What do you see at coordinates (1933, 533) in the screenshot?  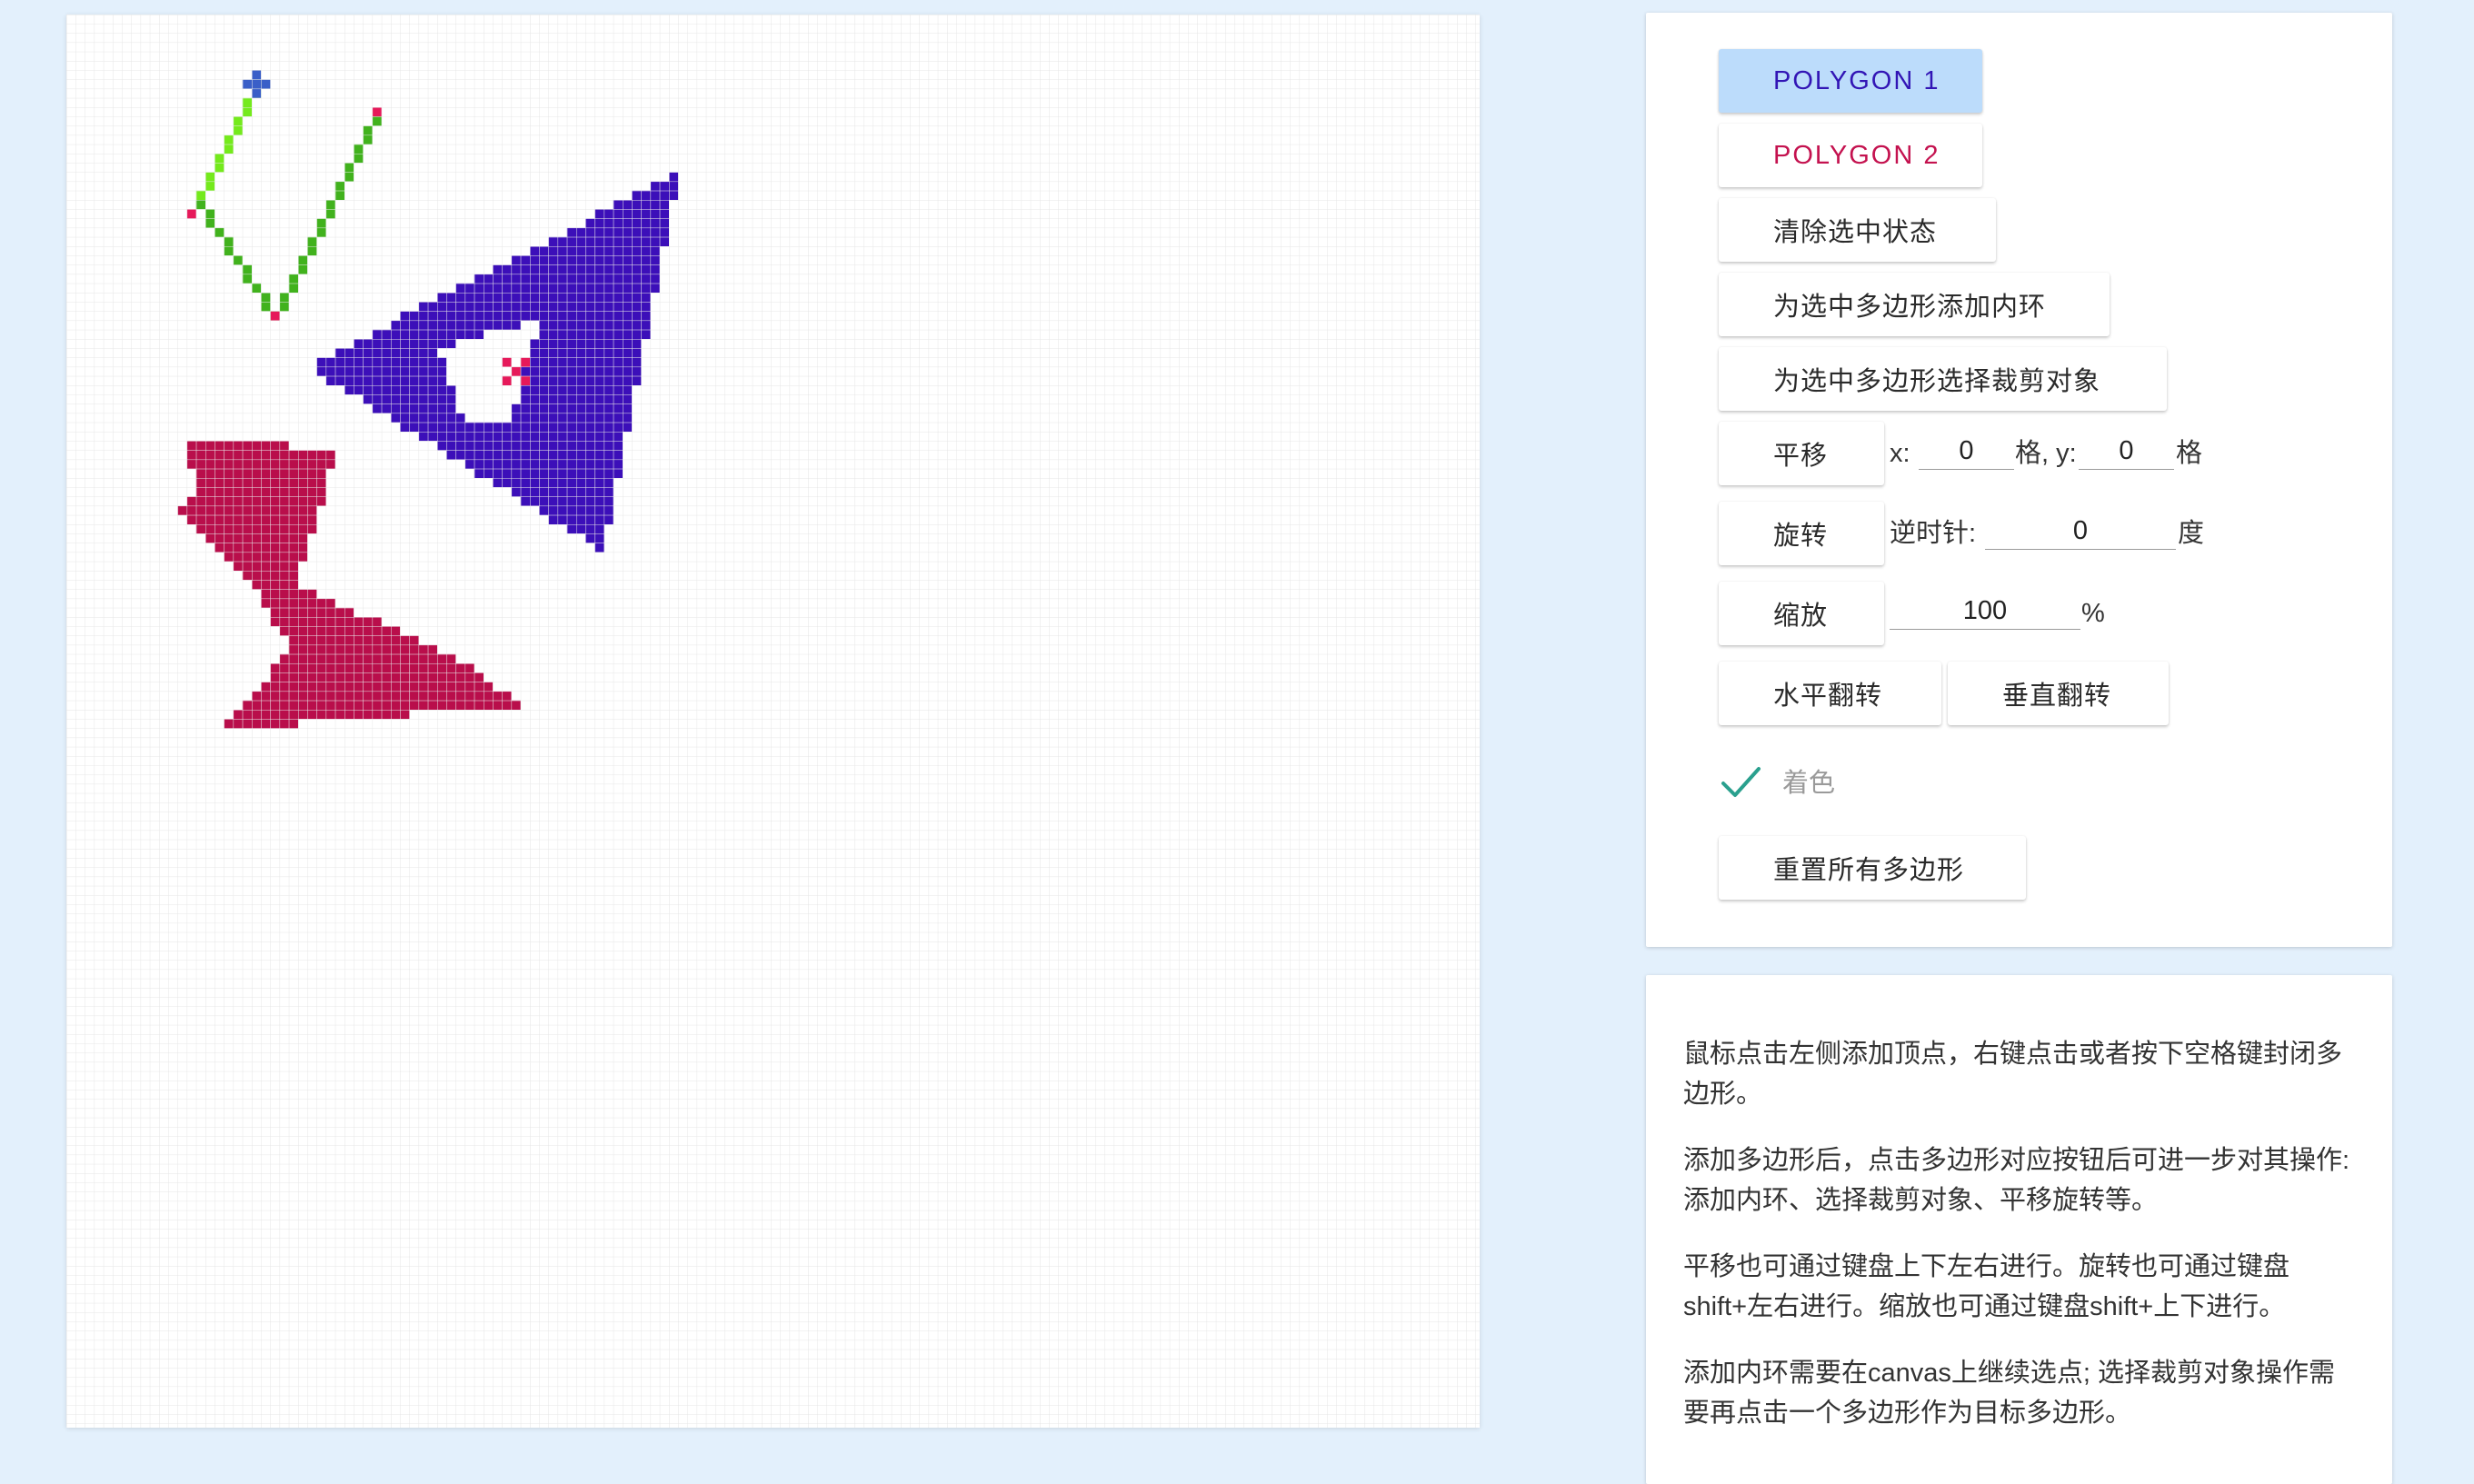 I see `rotate-direction-label: 逆时针:` at bounding box center [1933, 533].